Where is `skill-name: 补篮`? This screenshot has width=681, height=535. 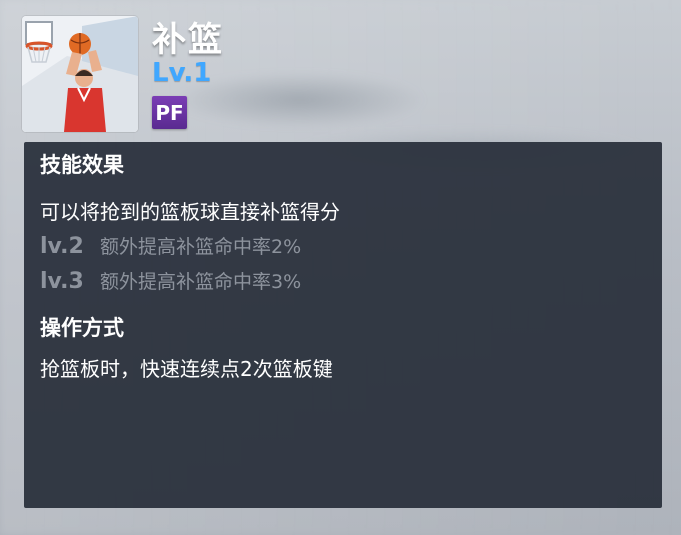
skill-name: 补篮 is located at coordinates (188, 40).